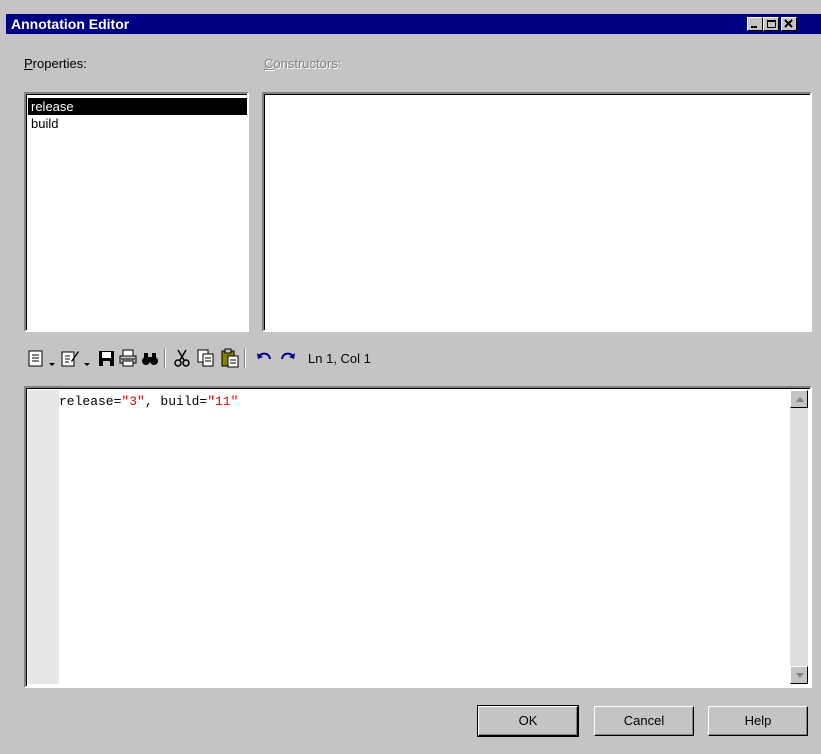  Describe the element at coordinates (288, 358) in the screenshot. I see `redo-icon` at that location.